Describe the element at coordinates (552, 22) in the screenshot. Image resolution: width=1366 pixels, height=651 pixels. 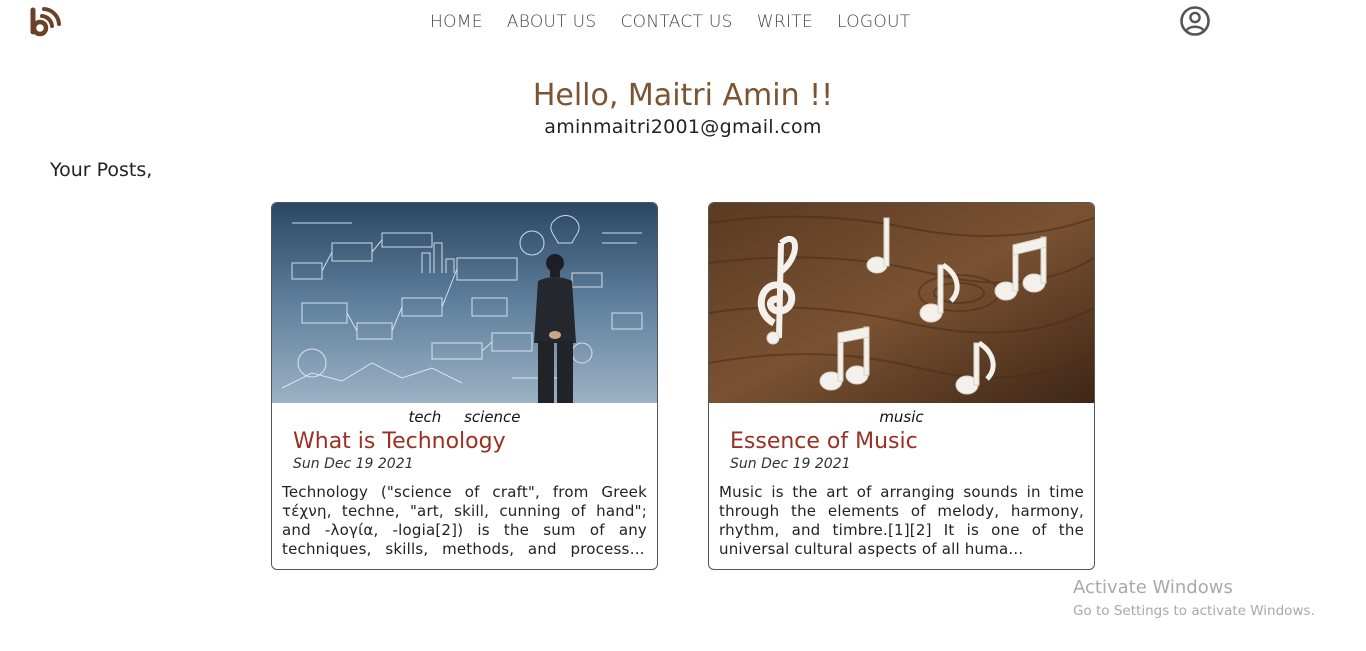
I see `nav-about-us-link: ABOUT US` at that location.